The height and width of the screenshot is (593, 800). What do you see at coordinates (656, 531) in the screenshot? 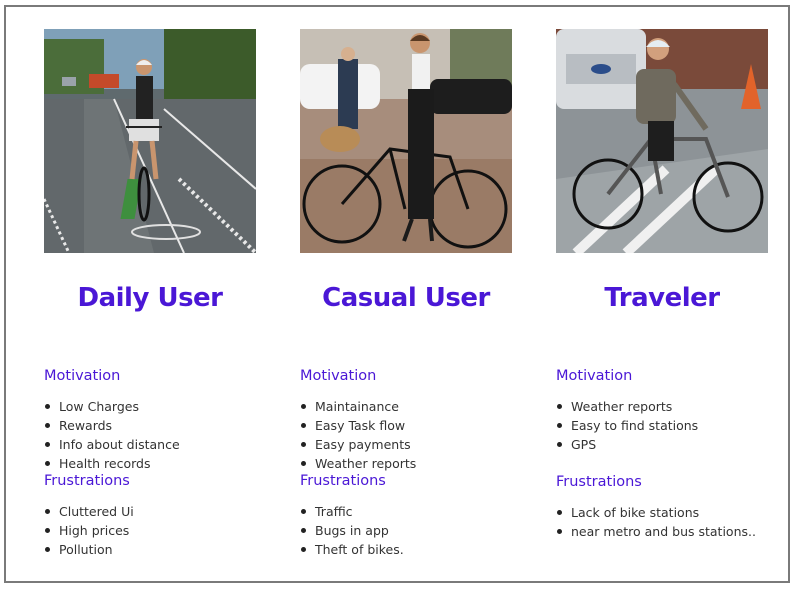
I see `list-item: near metro and bus stations..` at bounding box center [656, 531].